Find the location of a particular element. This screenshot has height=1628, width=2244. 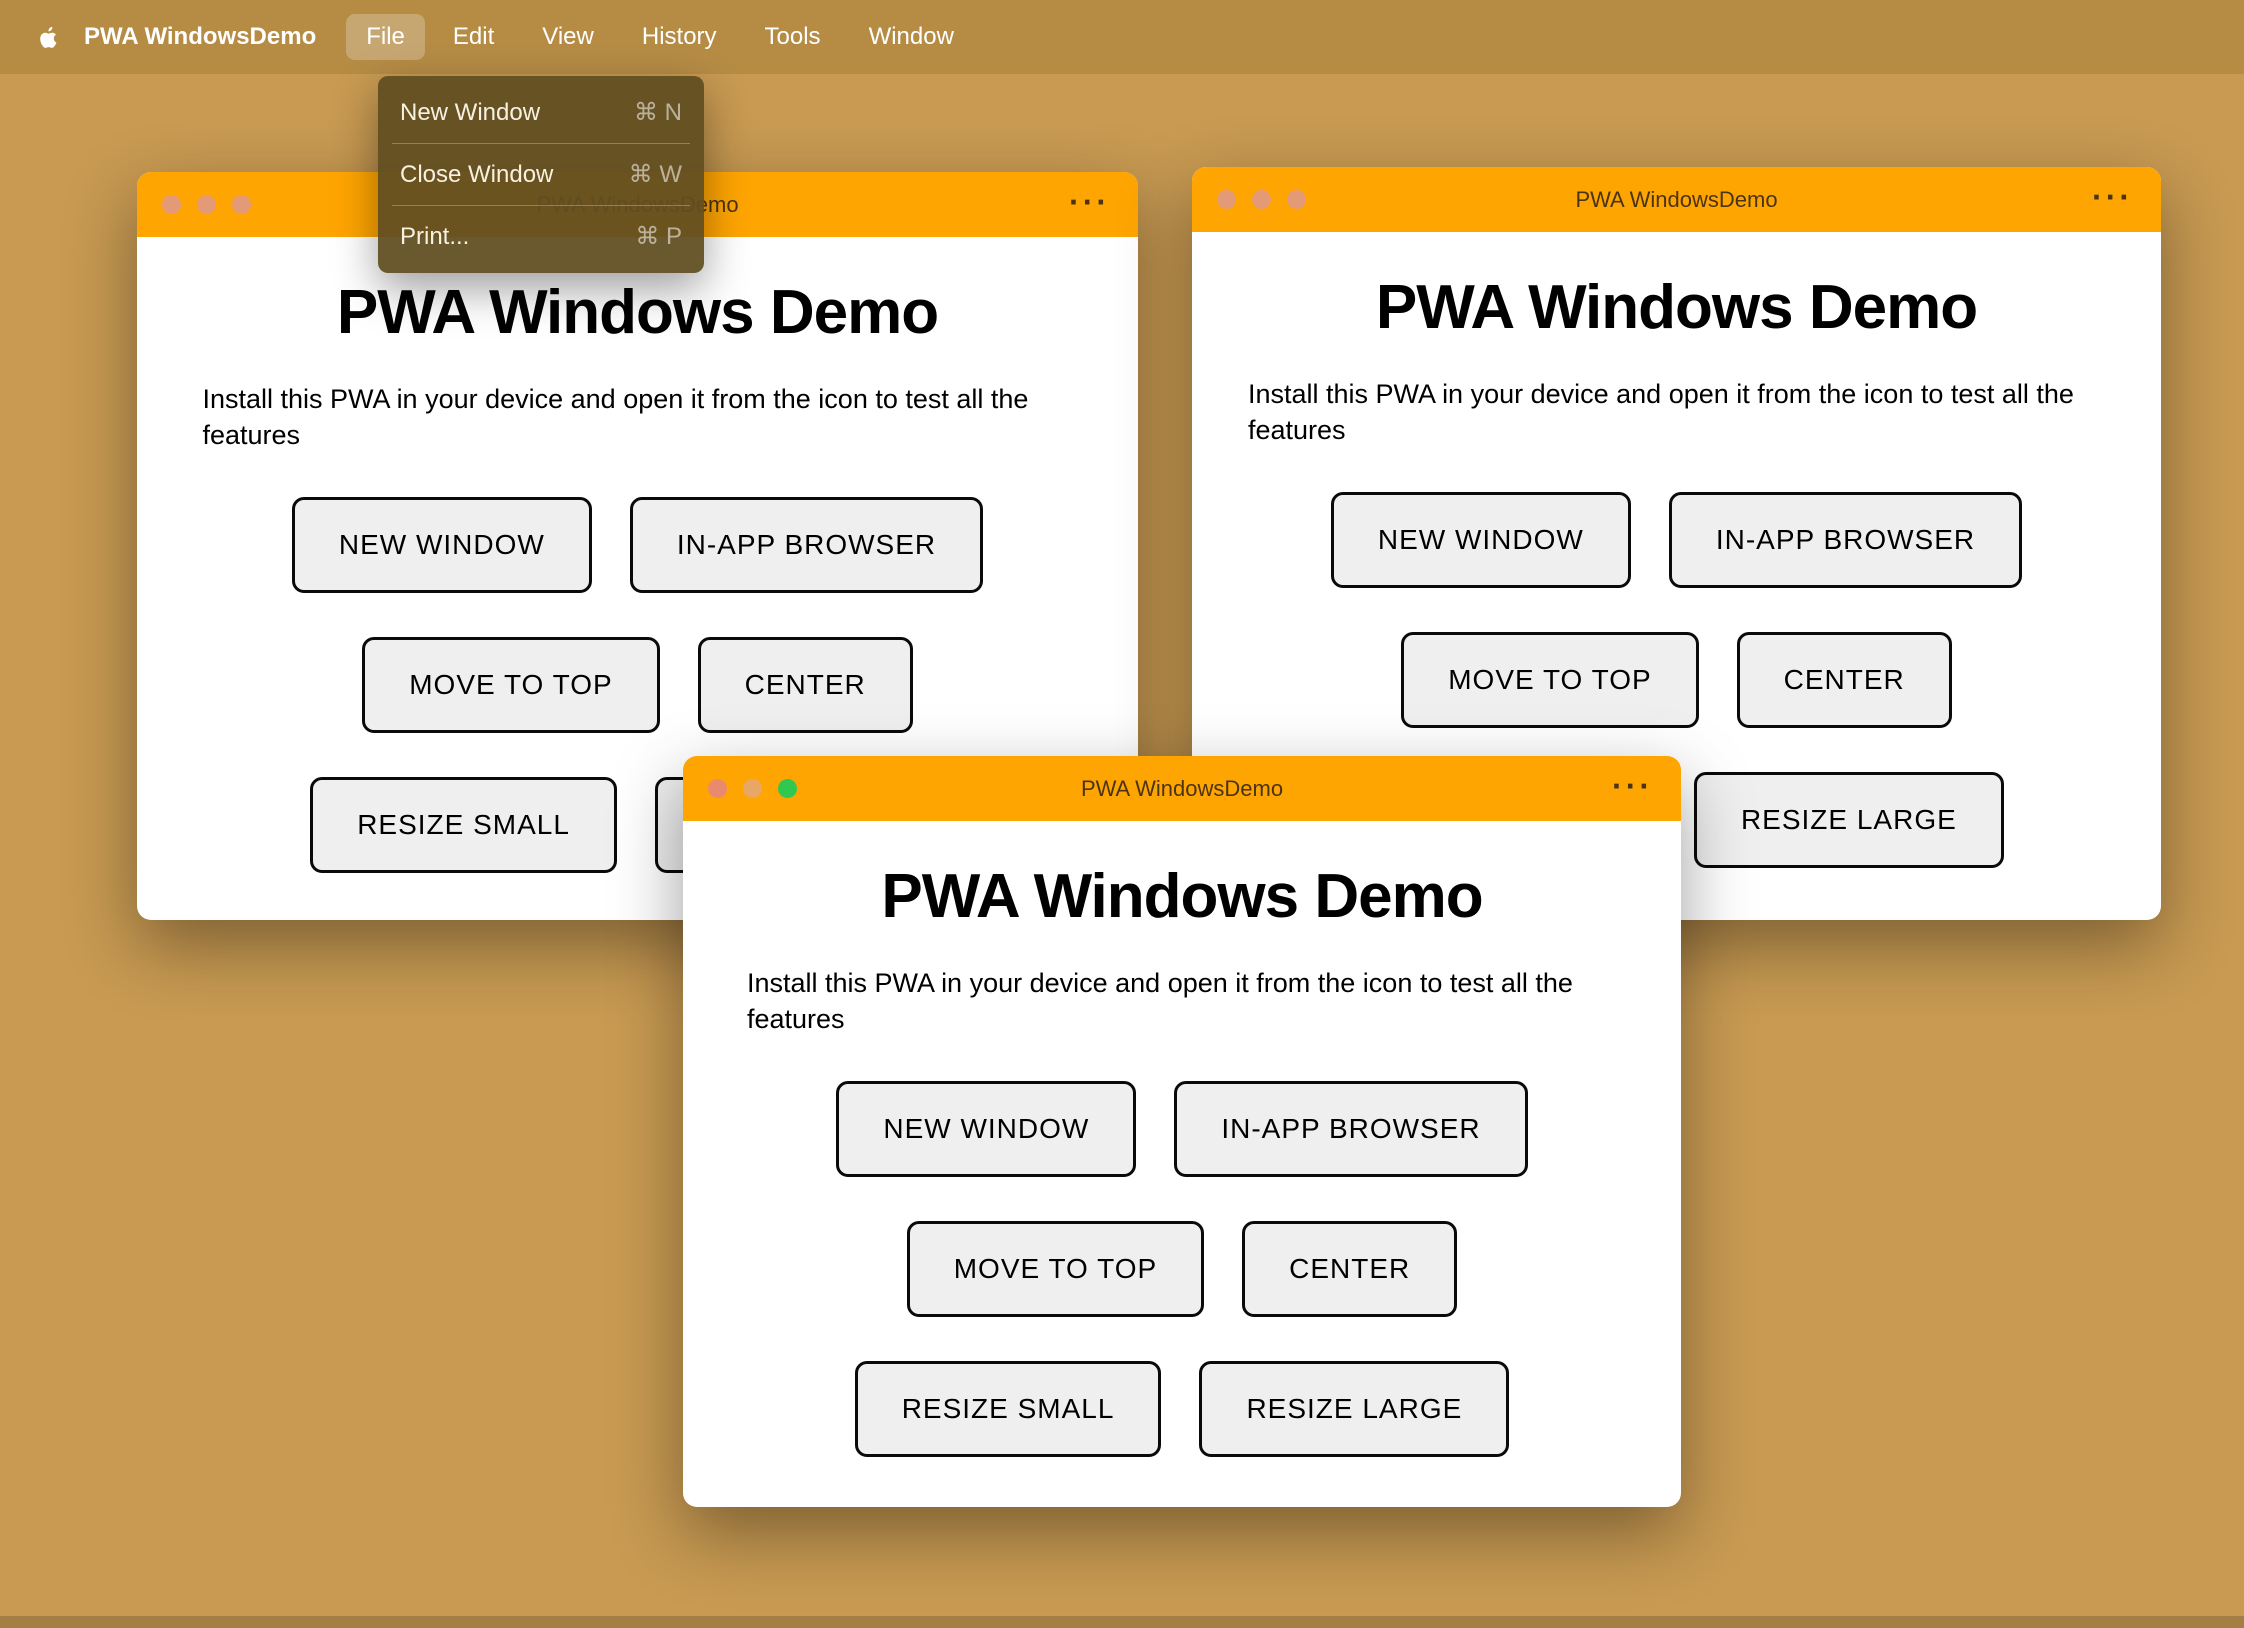

menu-item-close-window: Close Window ⌘ W is located at coordinates (541, 174).